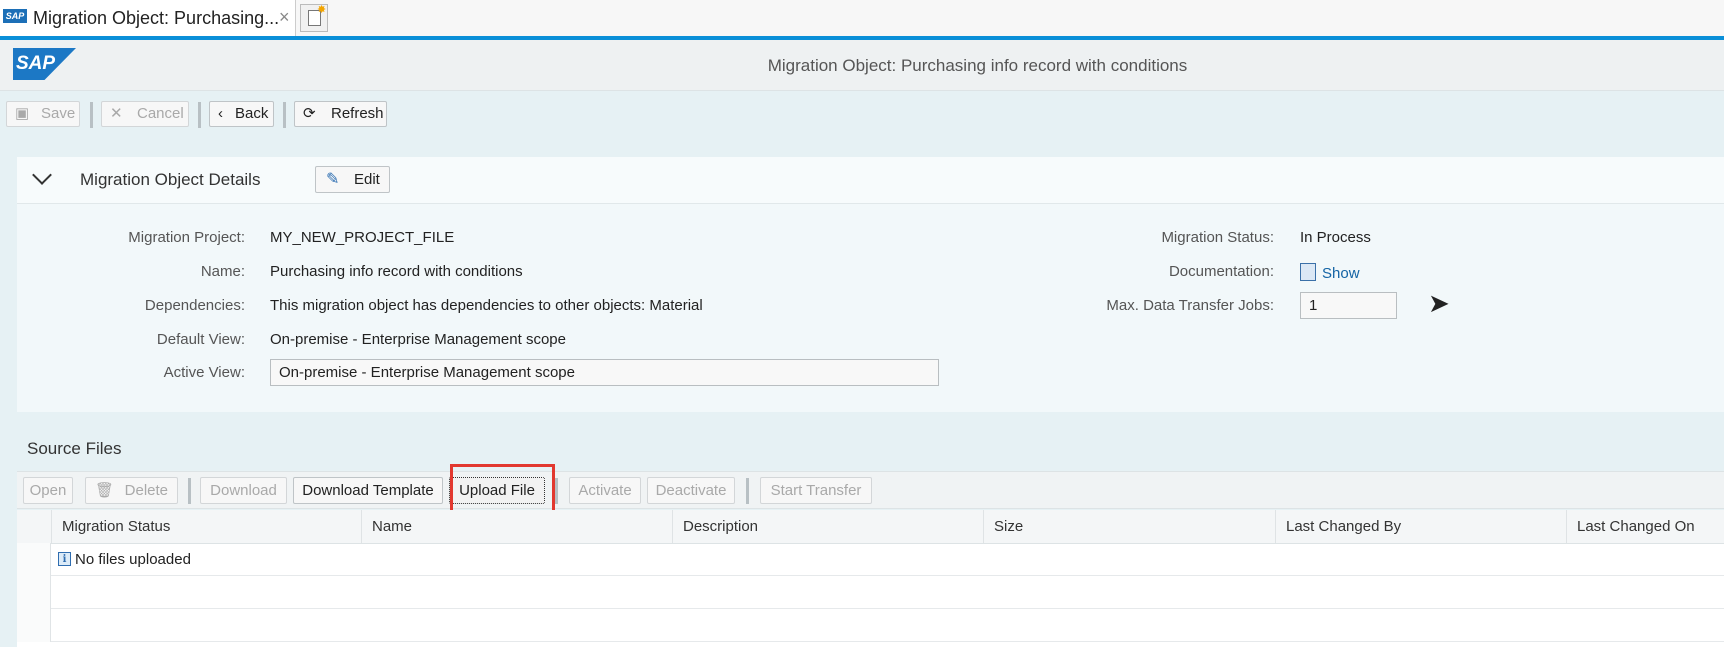 The image size is (1724, 647). I want to click on main-toolbar: ▣ Save ✕ Cancel ‹ Back ⟳ Refresh, so click(862, 111).